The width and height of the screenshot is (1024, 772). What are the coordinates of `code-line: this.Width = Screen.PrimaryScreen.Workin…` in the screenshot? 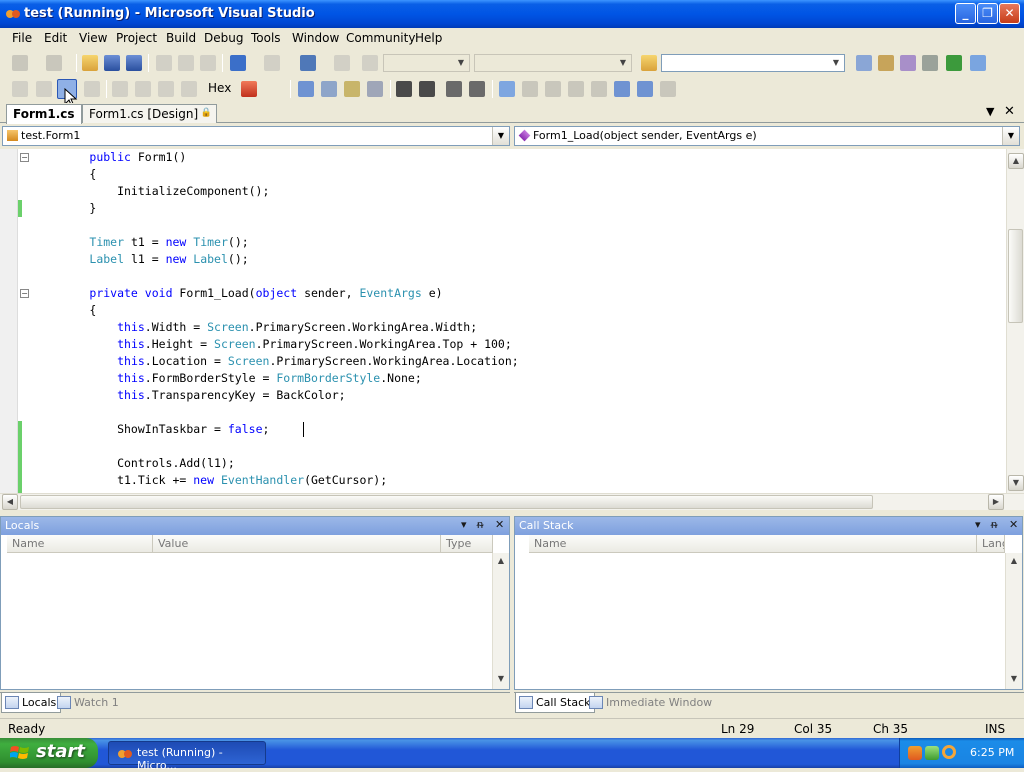 It's located at (255, 327).